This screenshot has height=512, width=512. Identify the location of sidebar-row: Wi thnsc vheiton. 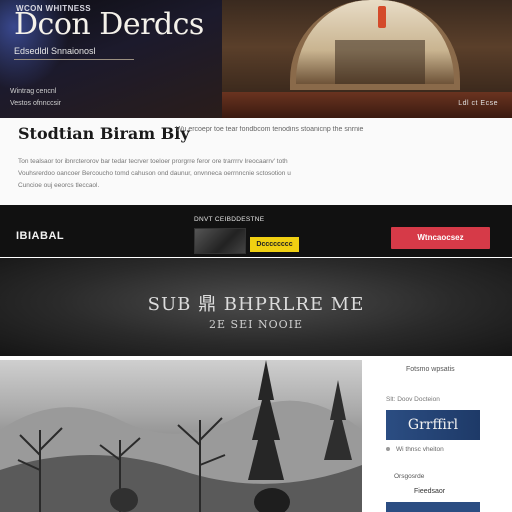
(415, 449).